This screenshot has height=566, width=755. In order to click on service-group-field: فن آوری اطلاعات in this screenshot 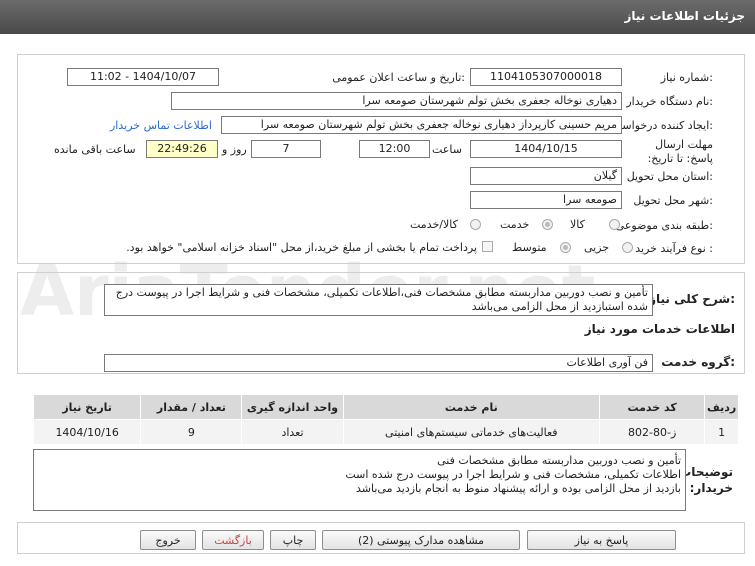, I will do `click(378, 363)`.